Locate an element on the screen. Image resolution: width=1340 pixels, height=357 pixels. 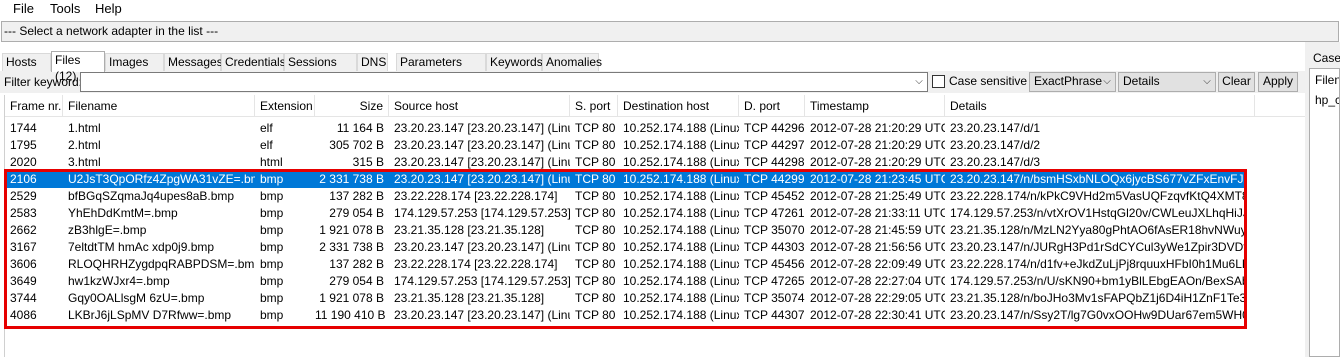
case-panel: Case Filena hp_cl is located at coordinates (1322, 199).